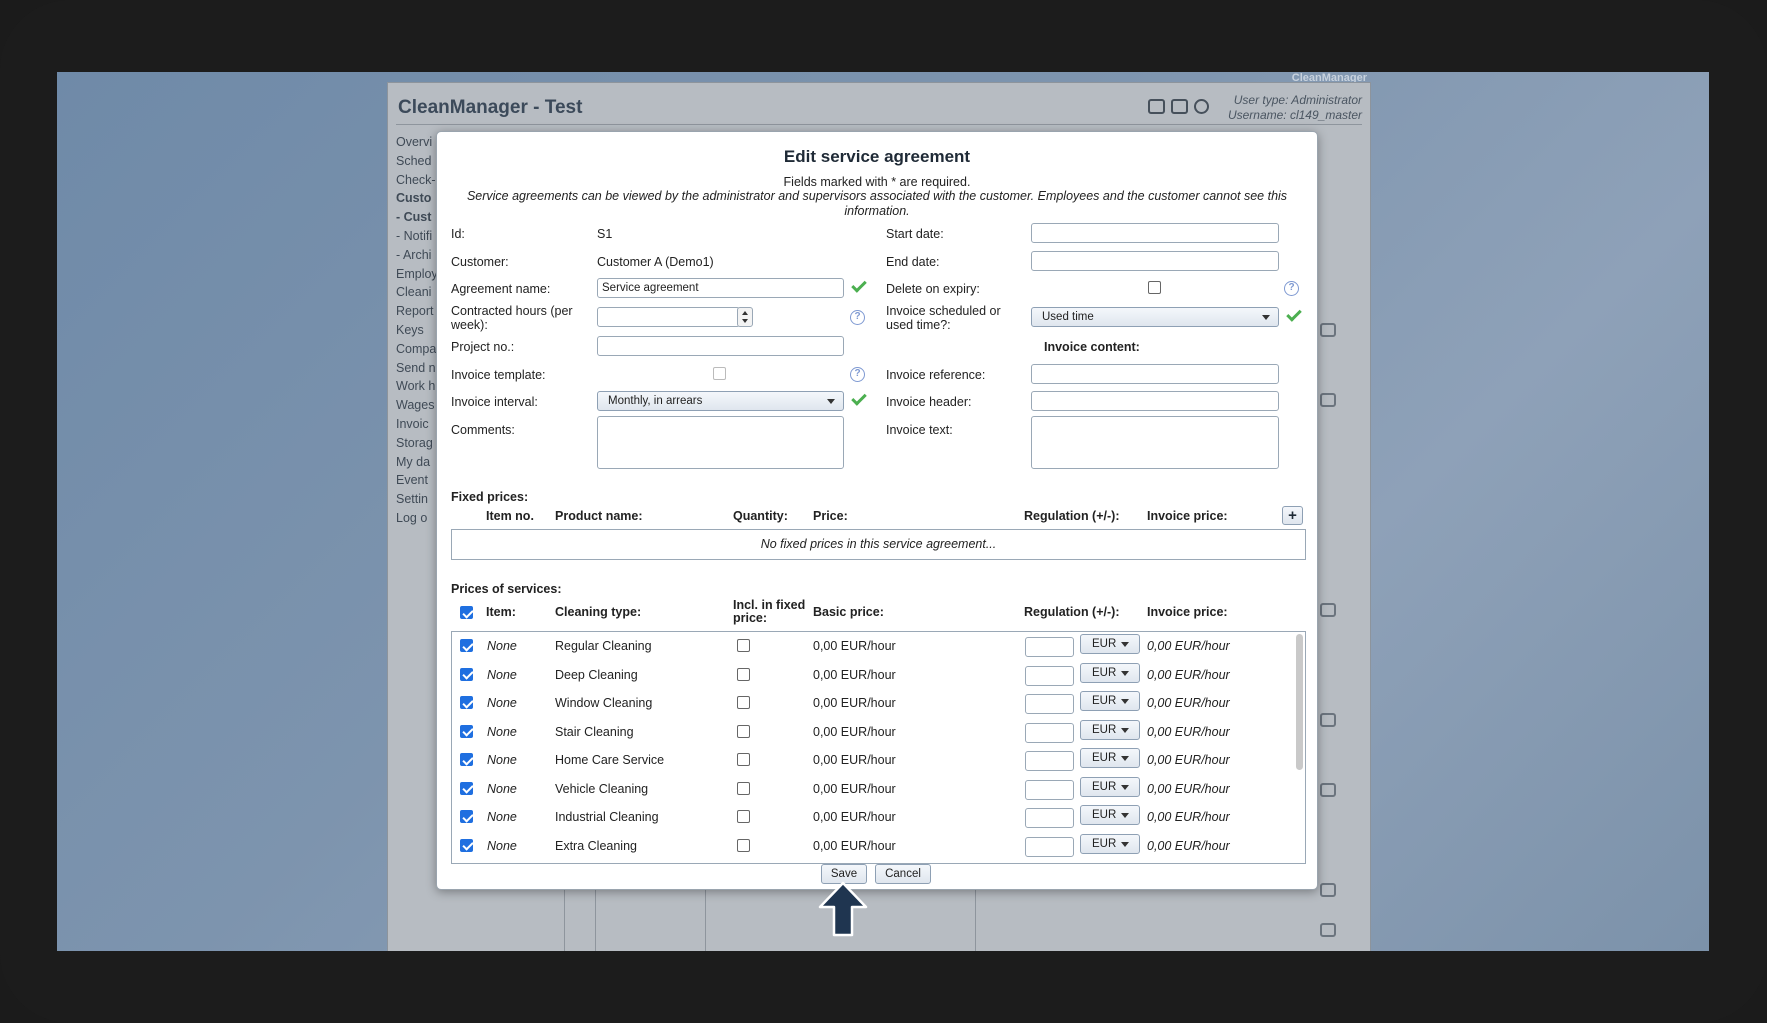  I want to click on sidebar-item: Custo, so click(416, 198).